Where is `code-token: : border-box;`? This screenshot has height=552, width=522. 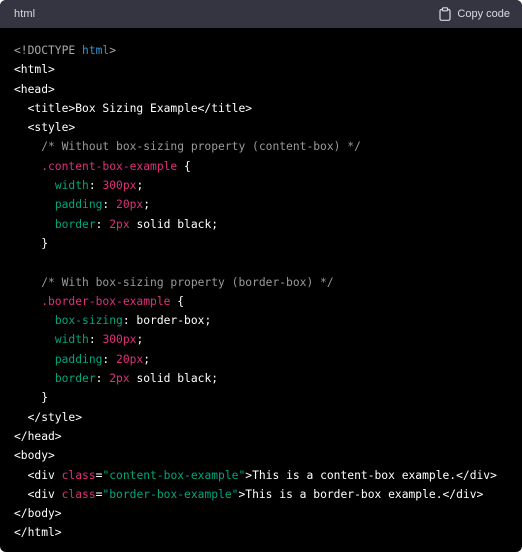
code-token: : border-box; is located at coordinates (167, 321).